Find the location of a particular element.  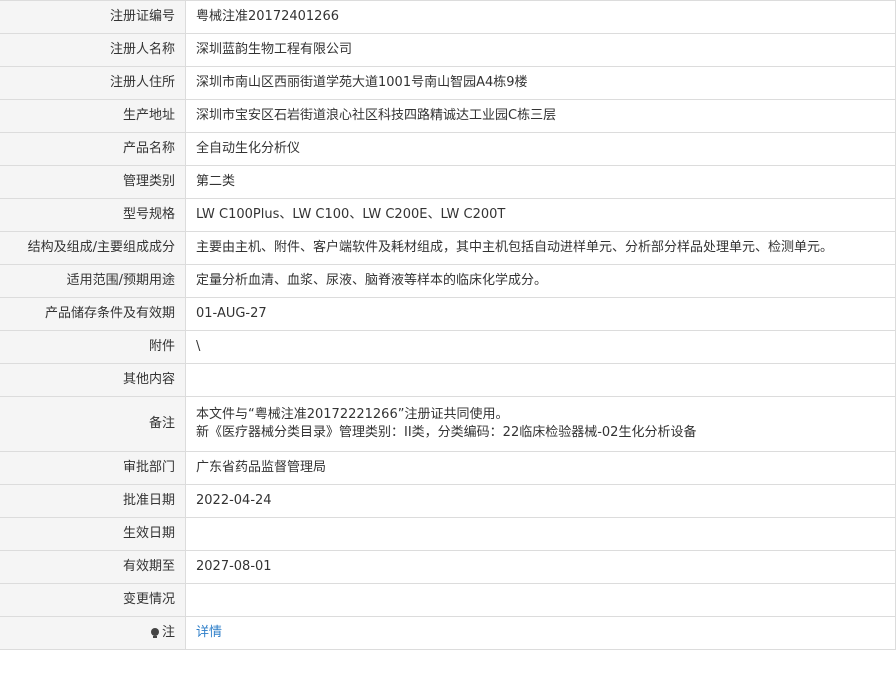

field-value: 深圳蓝韵生物工程有限公司 is located at coordinates (540, 50).